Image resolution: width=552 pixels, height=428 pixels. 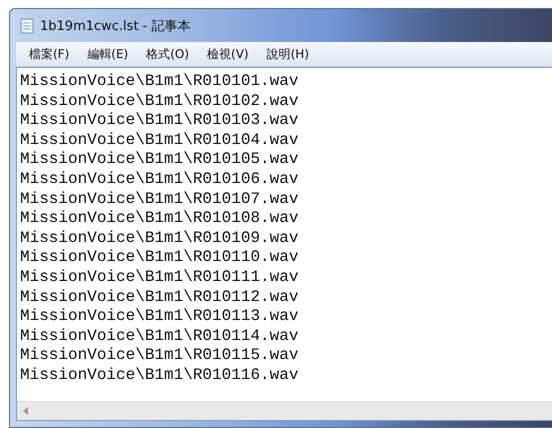 I want to click on text-line: MissionVoice\B1m1\R010102.wav, so click(x=160, y=102).